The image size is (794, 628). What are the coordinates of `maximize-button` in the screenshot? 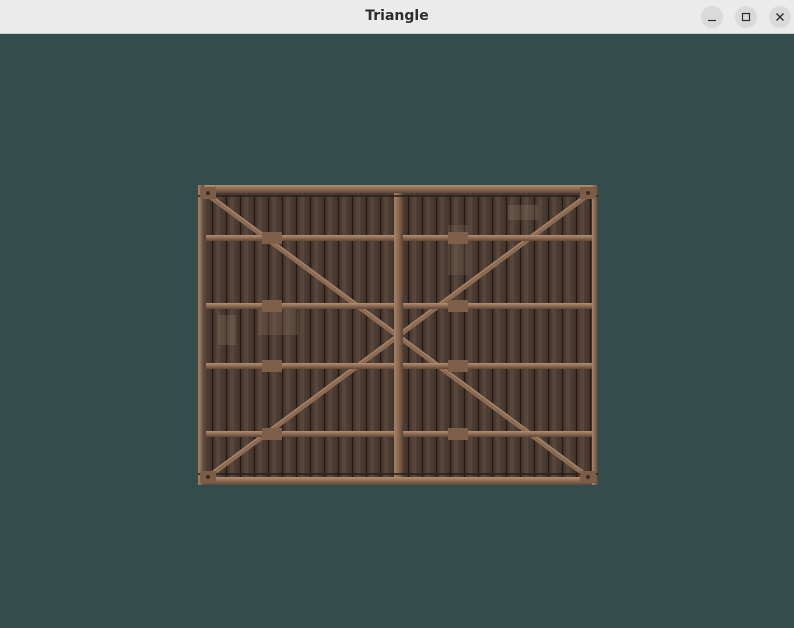 It's located at (746, 17).